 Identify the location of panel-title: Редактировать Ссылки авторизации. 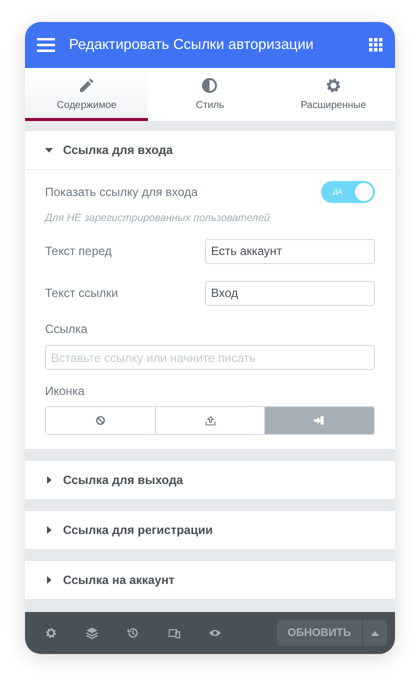
(192, 45).